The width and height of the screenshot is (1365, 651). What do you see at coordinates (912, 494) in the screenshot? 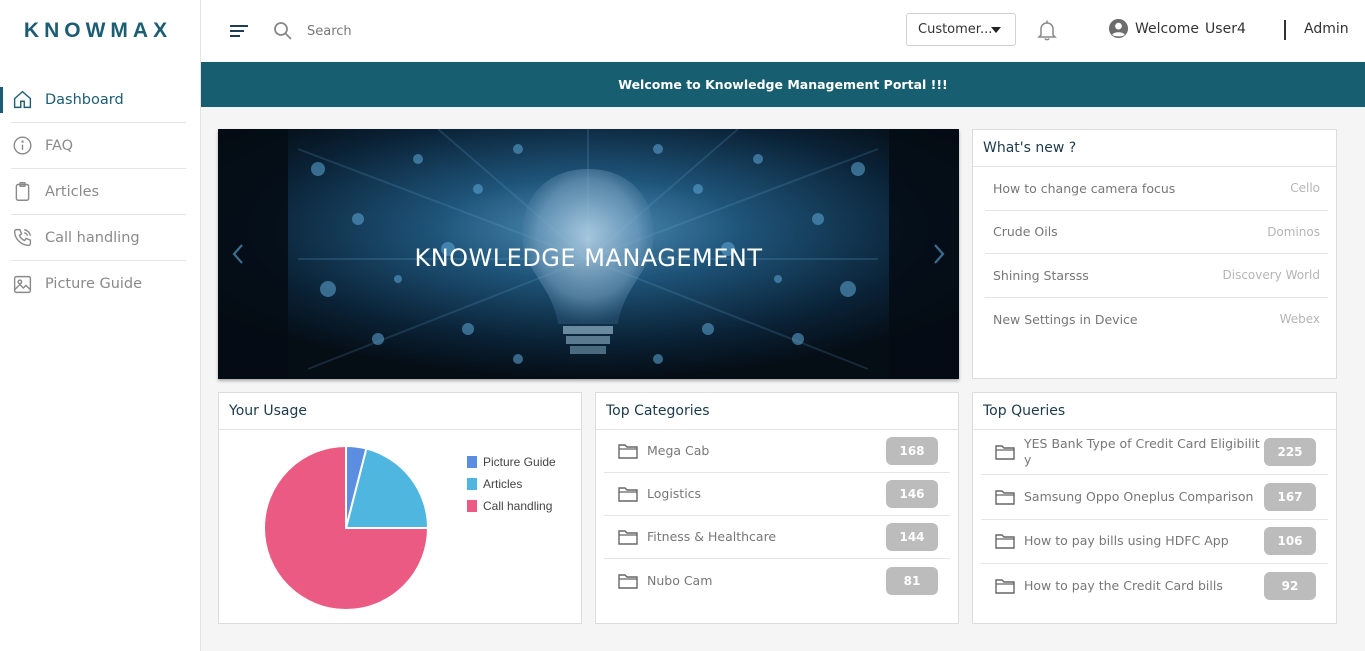
I see `count-badge: 146` at bounding box center [912, 494].